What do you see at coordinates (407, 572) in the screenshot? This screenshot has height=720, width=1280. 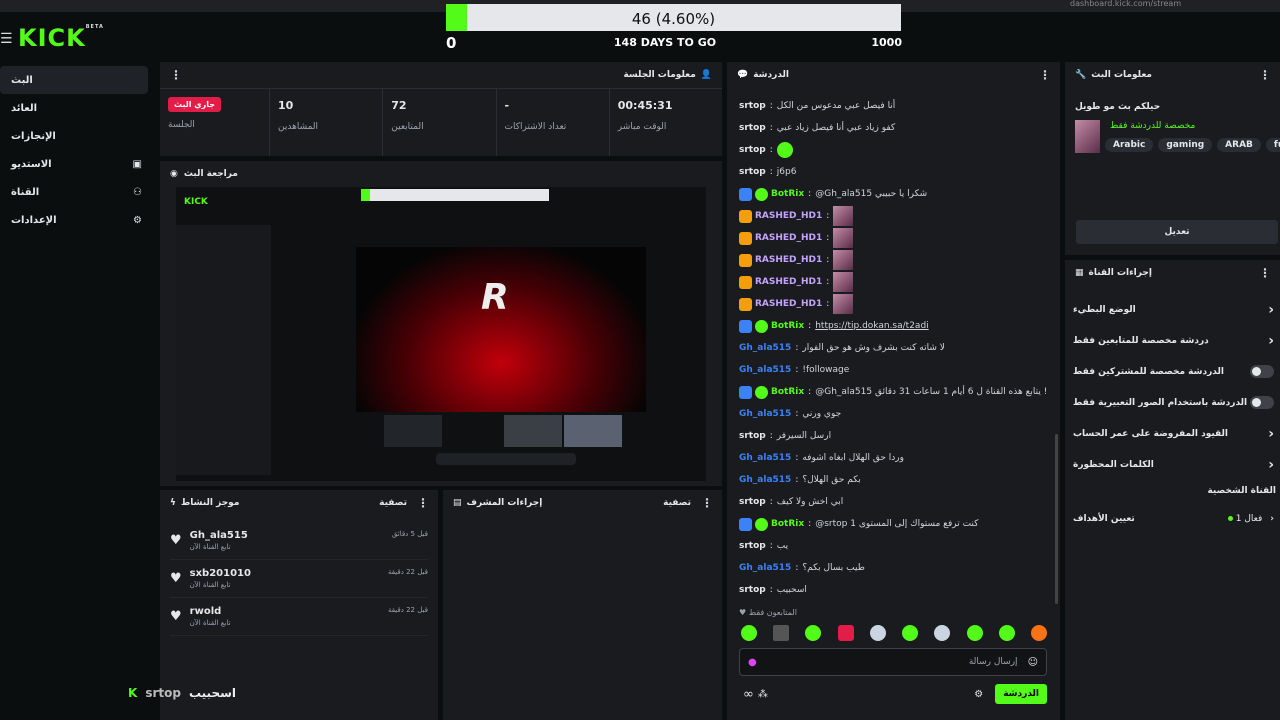 I see `activity-time: قبل 22 دقيقة` at bounding box center [407, 572].